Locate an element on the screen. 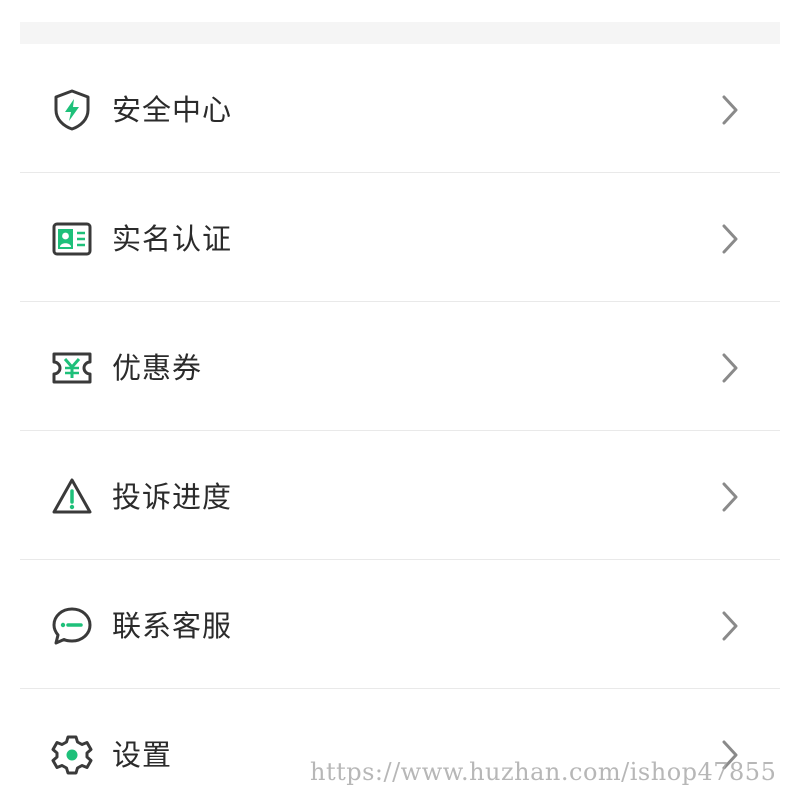  id-card-icon is located at coordinates (72, 239).